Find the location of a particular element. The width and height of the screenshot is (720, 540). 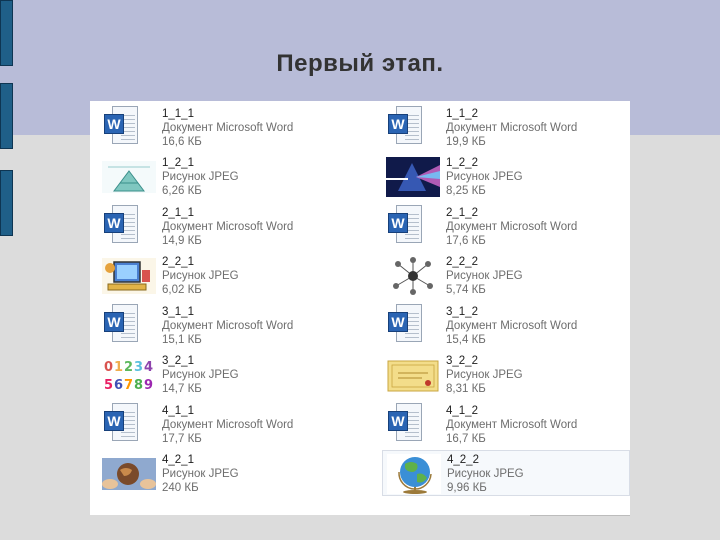

file-name: 1_2_1 is located at coordinates (178, 163).